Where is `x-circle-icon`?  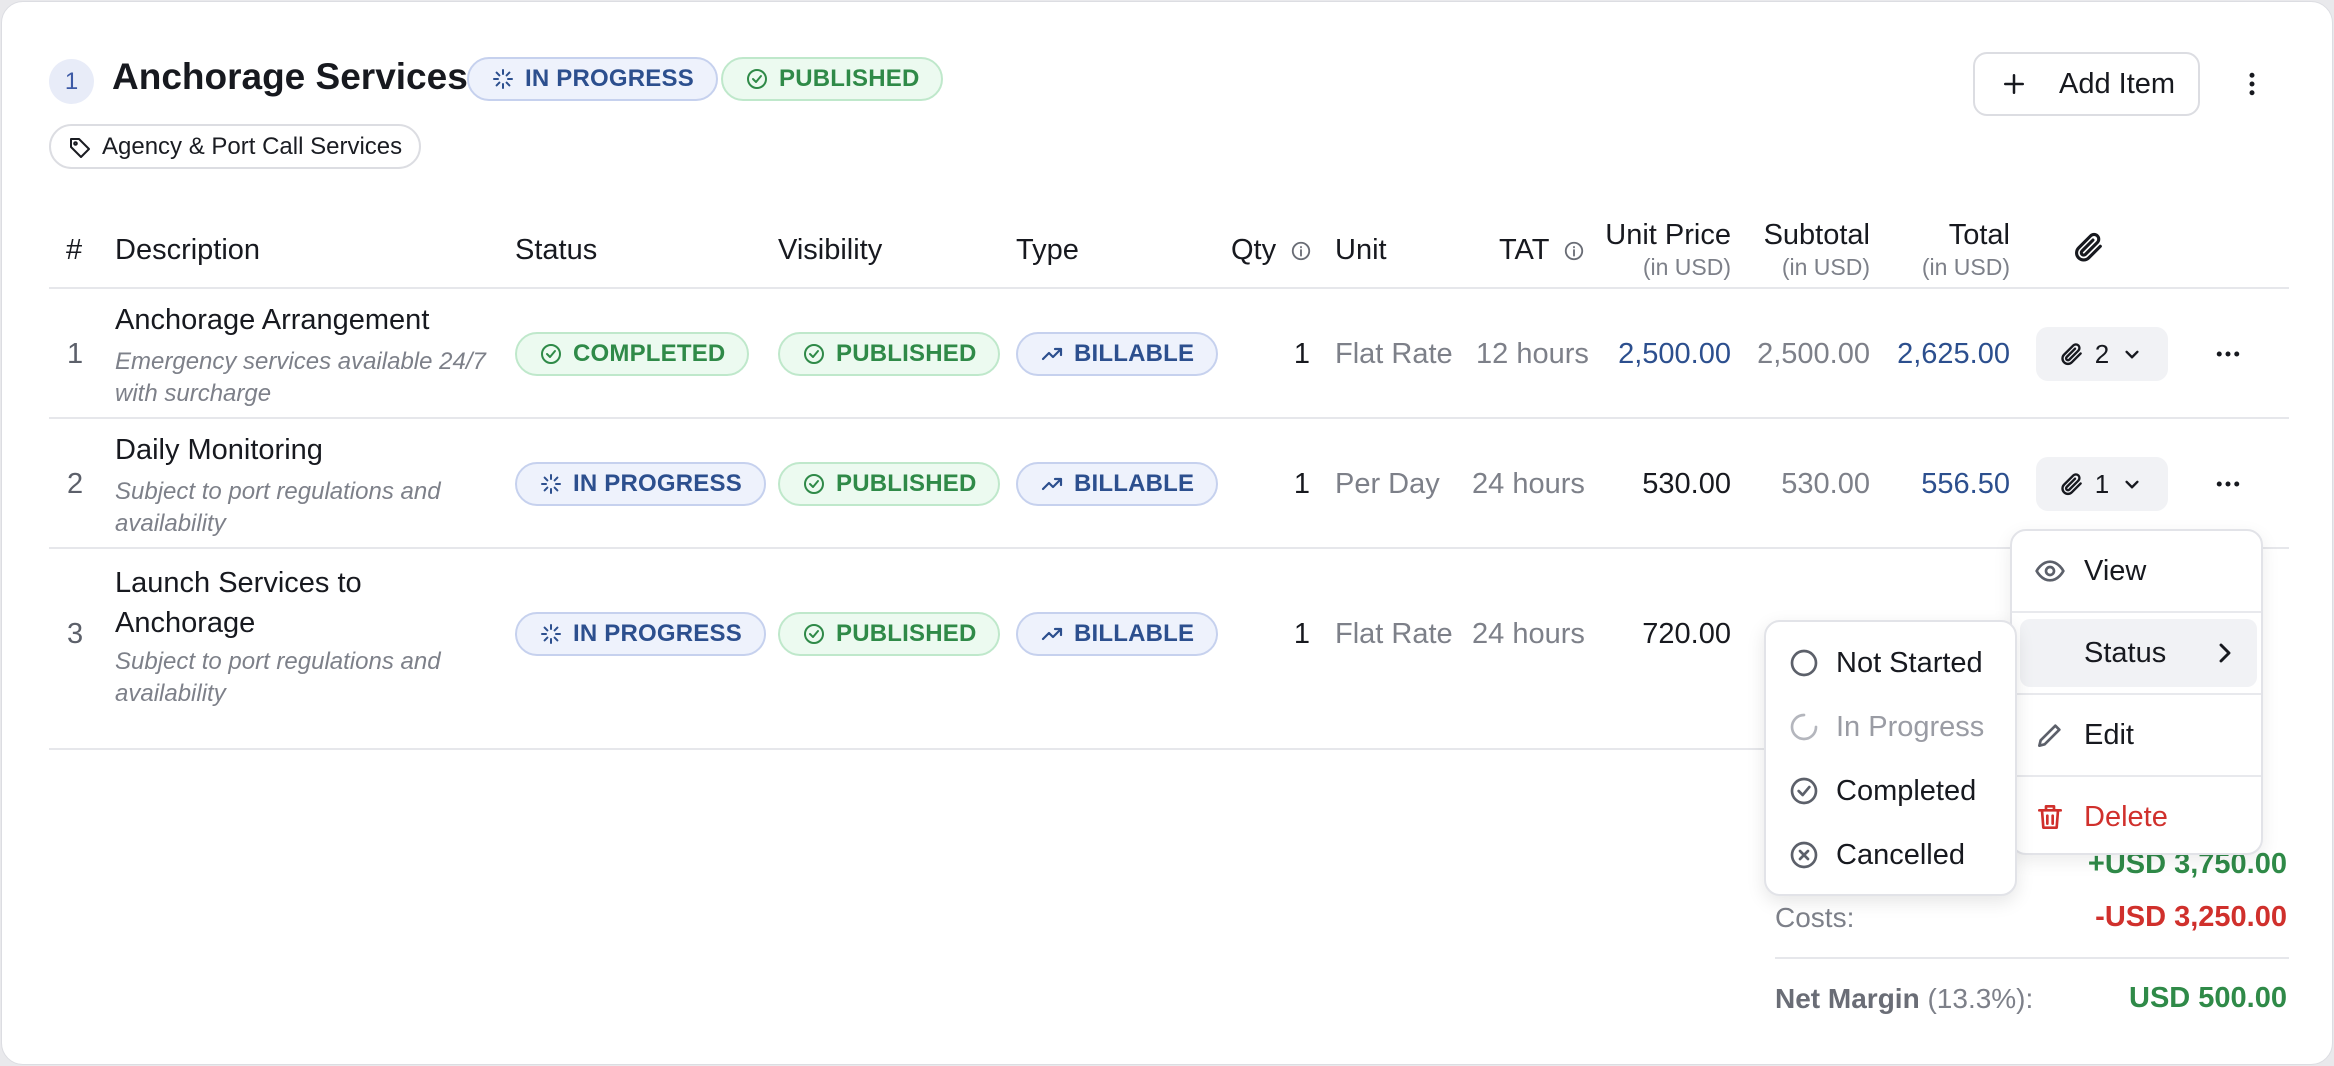 x-circle-icon is located at coordinates (1804, 855).